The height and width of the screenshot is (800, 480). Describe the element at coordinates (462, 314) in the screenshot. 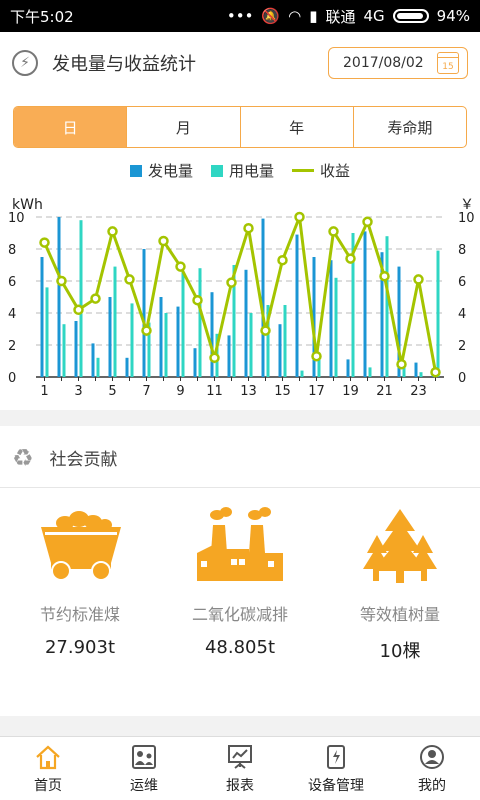

I see `y-tick-right: 4` at that location.